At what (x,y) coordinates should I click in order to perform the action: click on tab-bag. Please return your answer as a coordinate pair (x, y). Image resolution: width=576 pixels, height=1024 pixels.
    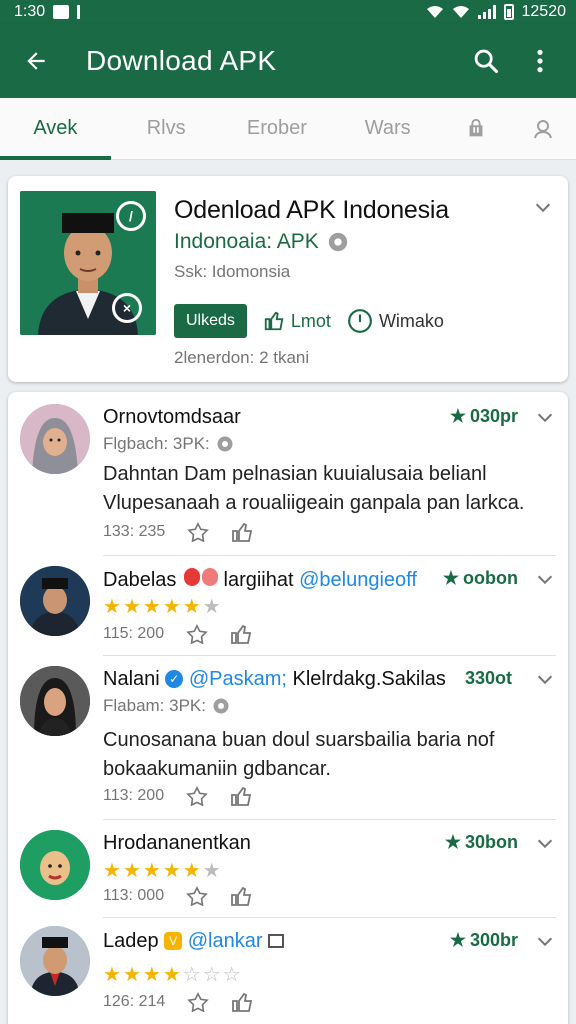
    Looking at the image, I should click on (476, 128).